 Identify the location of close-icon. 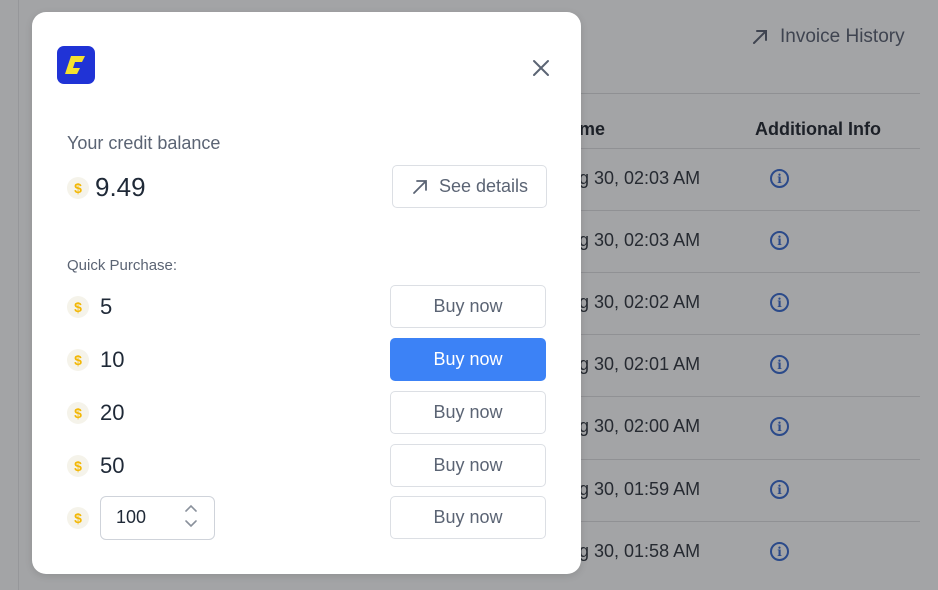
(541, 68).